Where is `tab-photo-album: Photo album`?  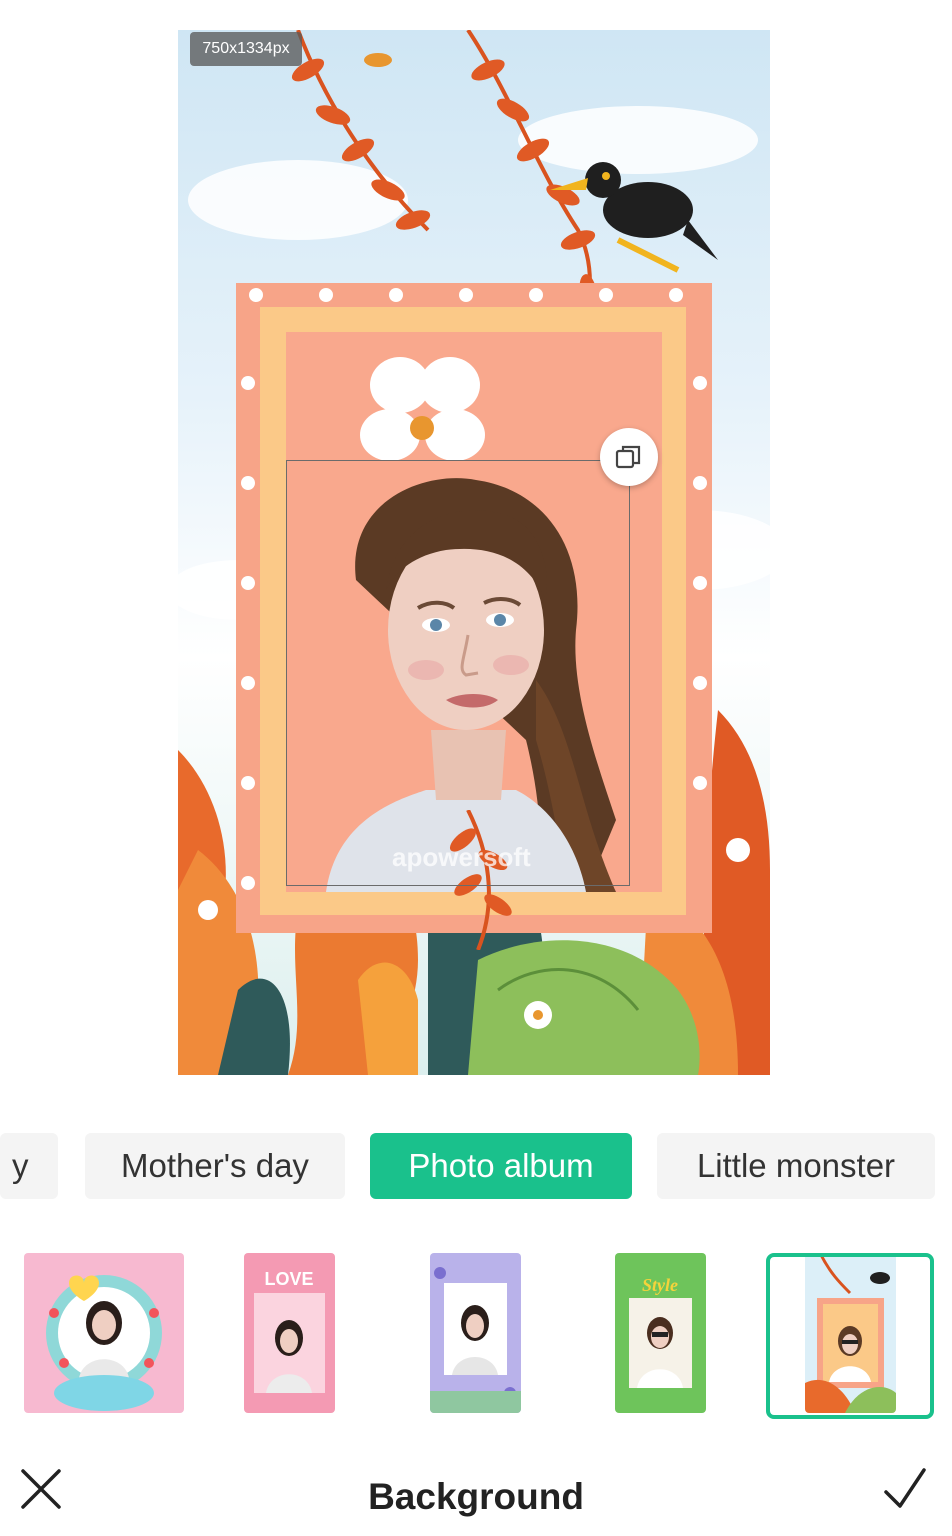
tab-photo-album: Photo album is located at coordinates (501, 1166).